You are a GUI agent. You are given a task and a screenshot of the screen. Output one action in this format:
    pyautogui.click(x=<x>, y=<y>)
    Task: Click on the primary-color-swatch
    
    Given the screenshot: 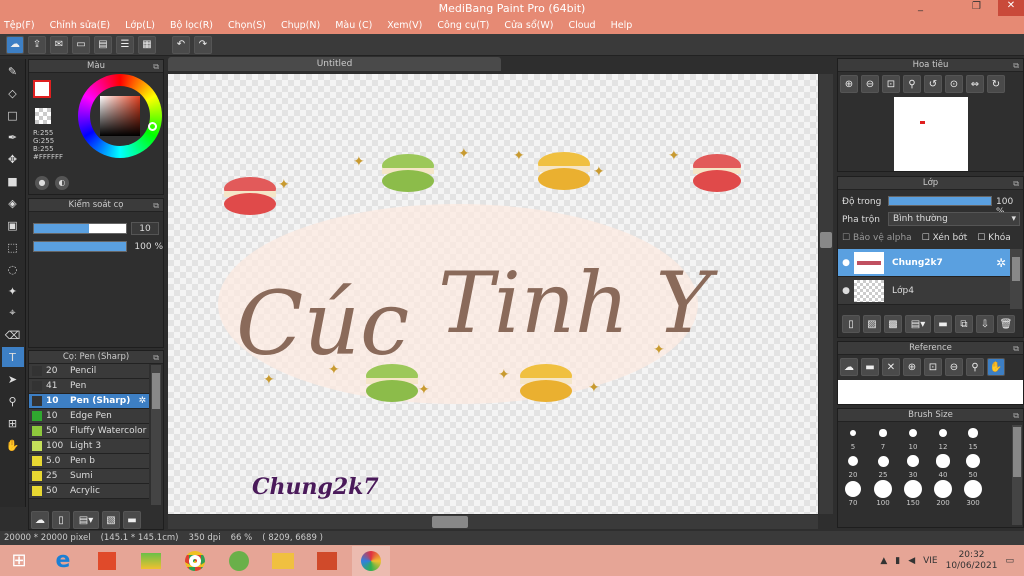 What is the action you would take?
    pyautogui.click(x=42, y=89)
    